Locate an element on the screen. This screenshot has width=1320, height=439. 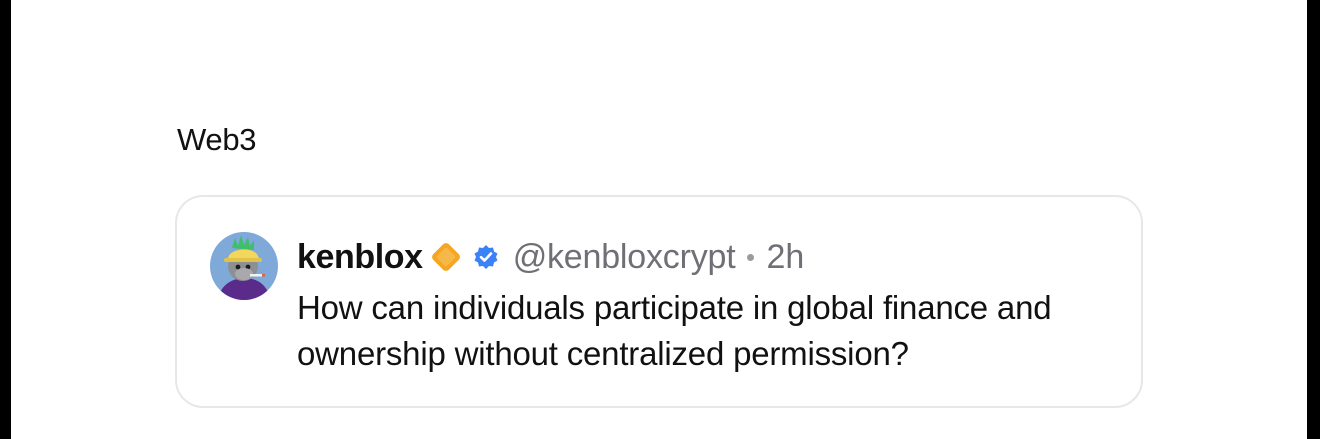
orange-diamond-icon is located at coordinates (446, 257).